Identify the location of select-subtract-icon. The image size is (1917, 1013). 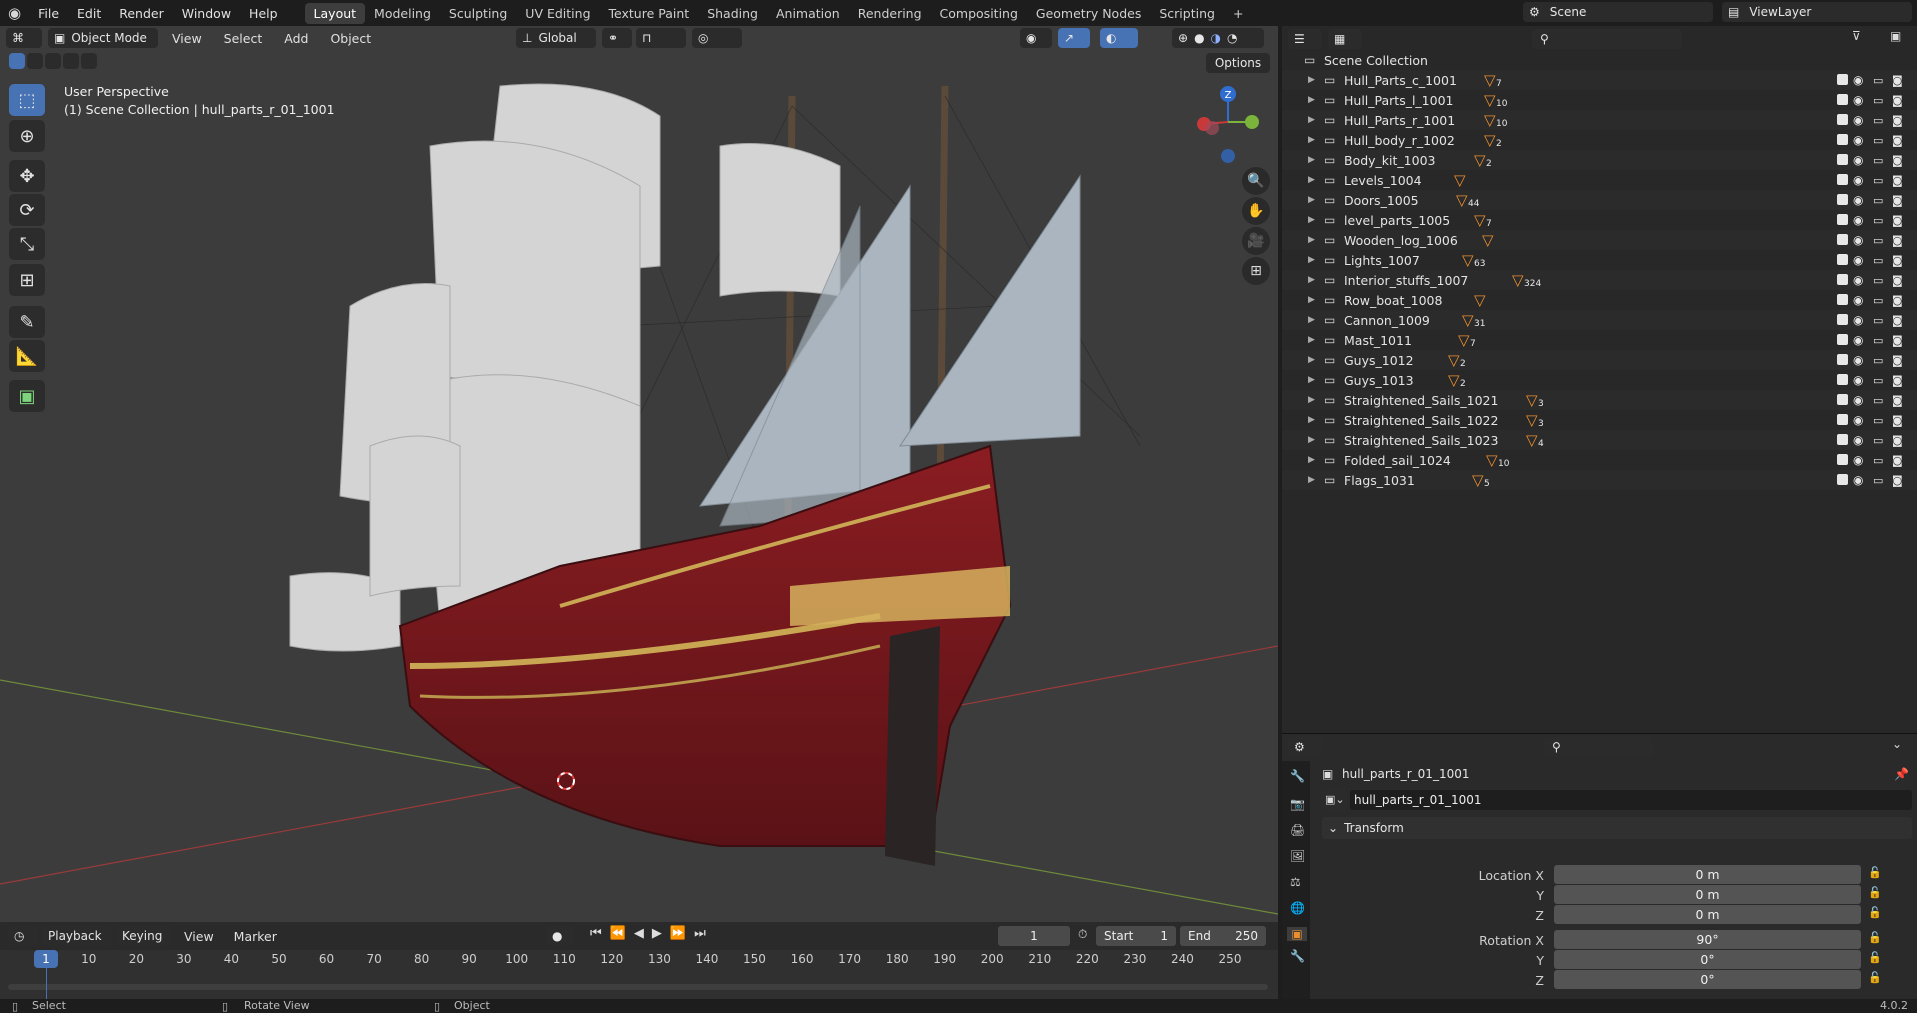
(53, 61).